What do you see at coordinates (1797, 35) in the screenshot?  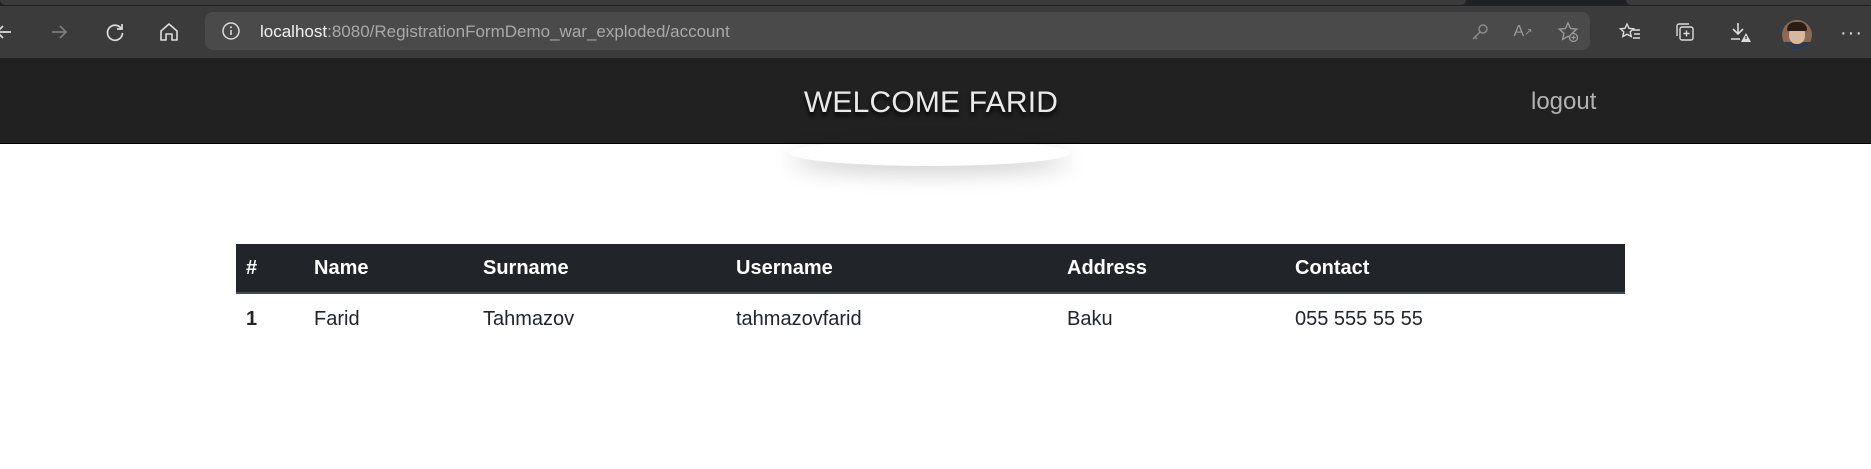 I see `avatar` at bounding box center [1797, 35].